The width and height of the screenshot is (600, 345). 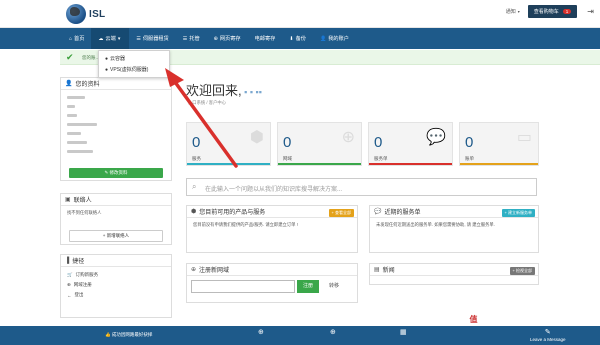 I want to click on watermark: 值什么值得买, so click(x=497, y=319).